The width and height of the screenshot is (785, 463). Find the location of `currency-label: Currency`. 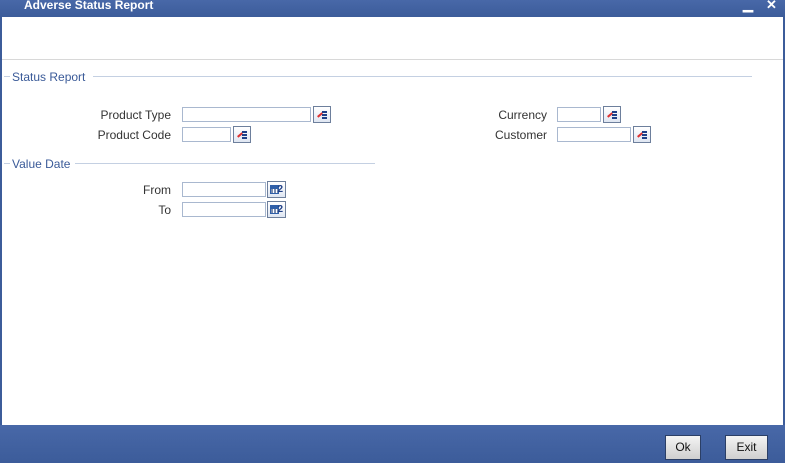

currency-label: Currency is located at coordinates (522, 115).